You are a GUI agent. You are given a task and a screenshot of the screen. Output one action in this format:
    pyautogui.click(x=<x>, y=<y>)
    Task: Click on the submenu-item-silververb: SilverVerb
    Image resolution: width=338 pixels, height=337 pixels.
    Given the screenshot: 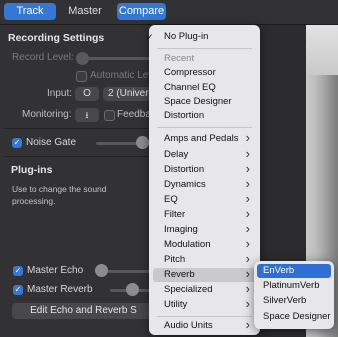 What is the action you would take?
    pyautogui.click(x=294, y=301)
    